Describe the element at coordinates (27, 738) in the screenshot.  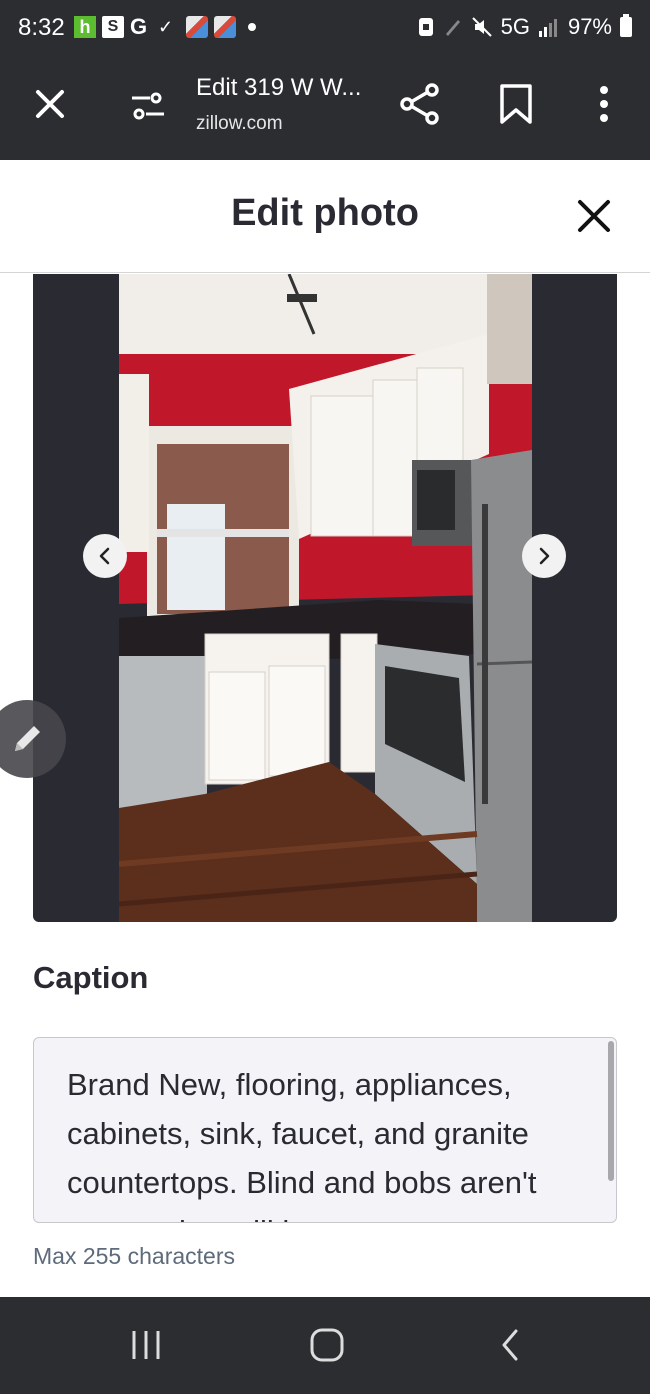
I see `pencil-icon` at that location.